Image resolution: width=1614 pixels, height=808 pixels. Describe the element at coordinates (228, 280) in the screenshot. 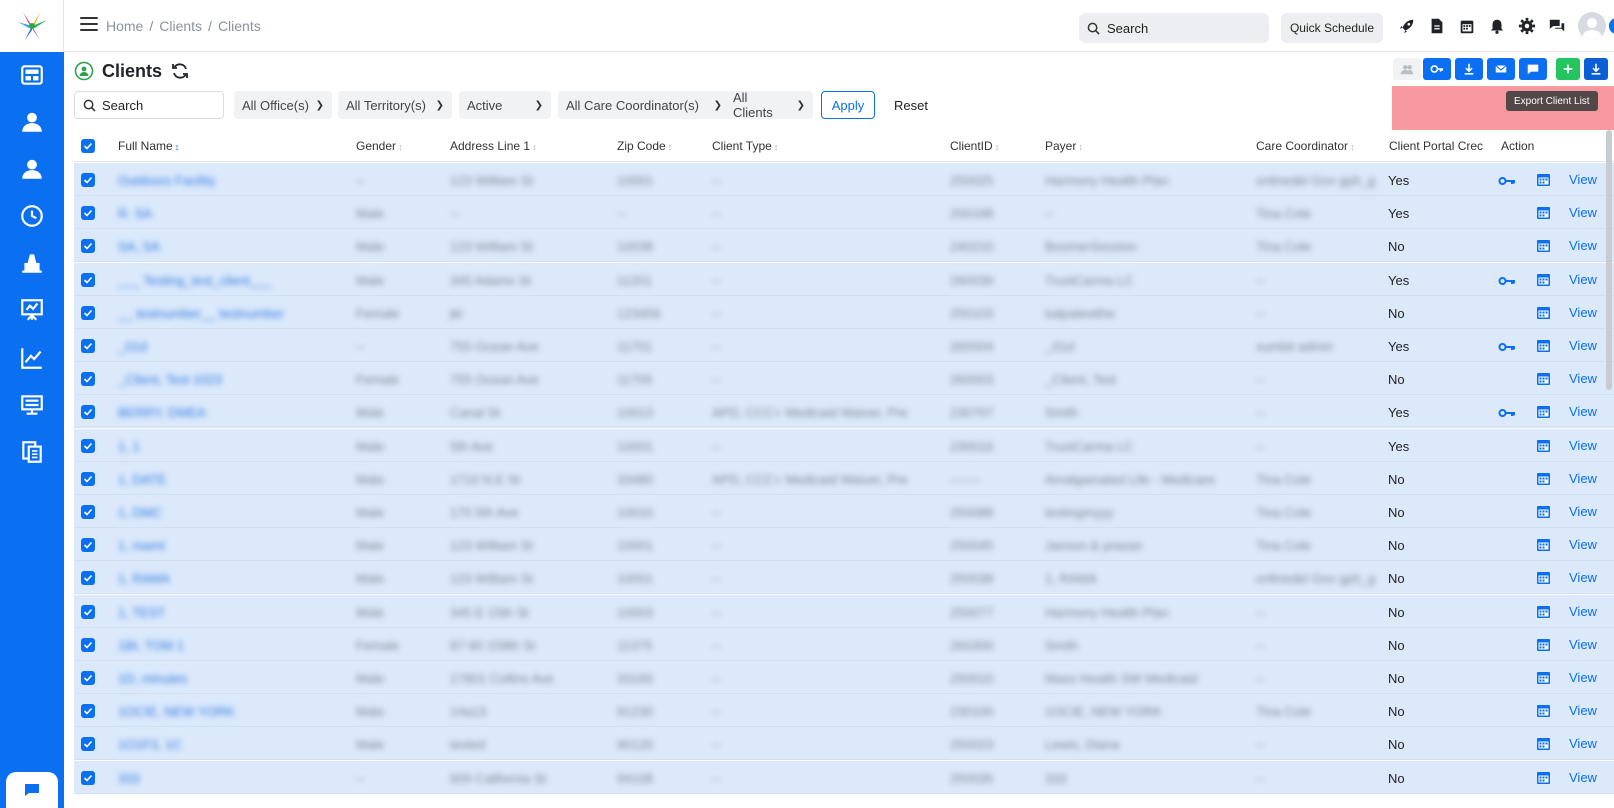

I see `cell-name: ___ Testing_test_client___` at that location.